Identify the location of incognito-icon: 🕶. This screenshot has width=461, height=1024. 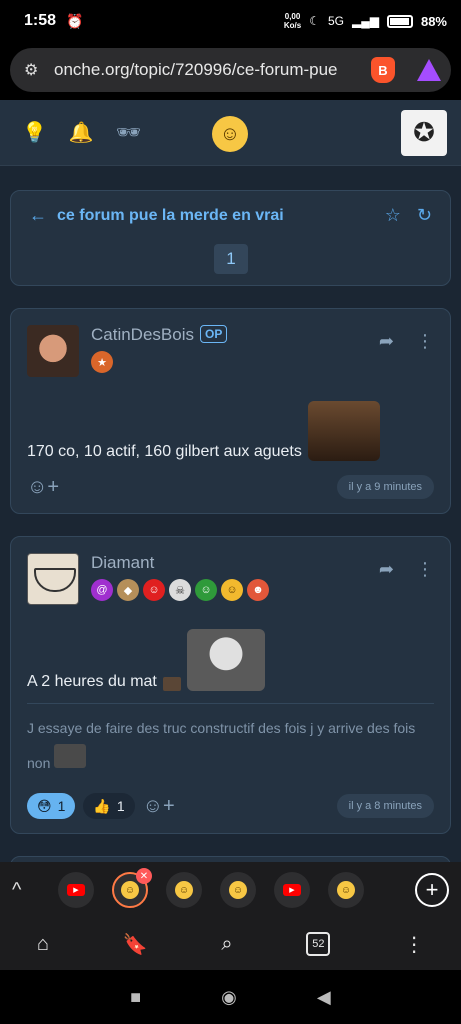
(128, 132).